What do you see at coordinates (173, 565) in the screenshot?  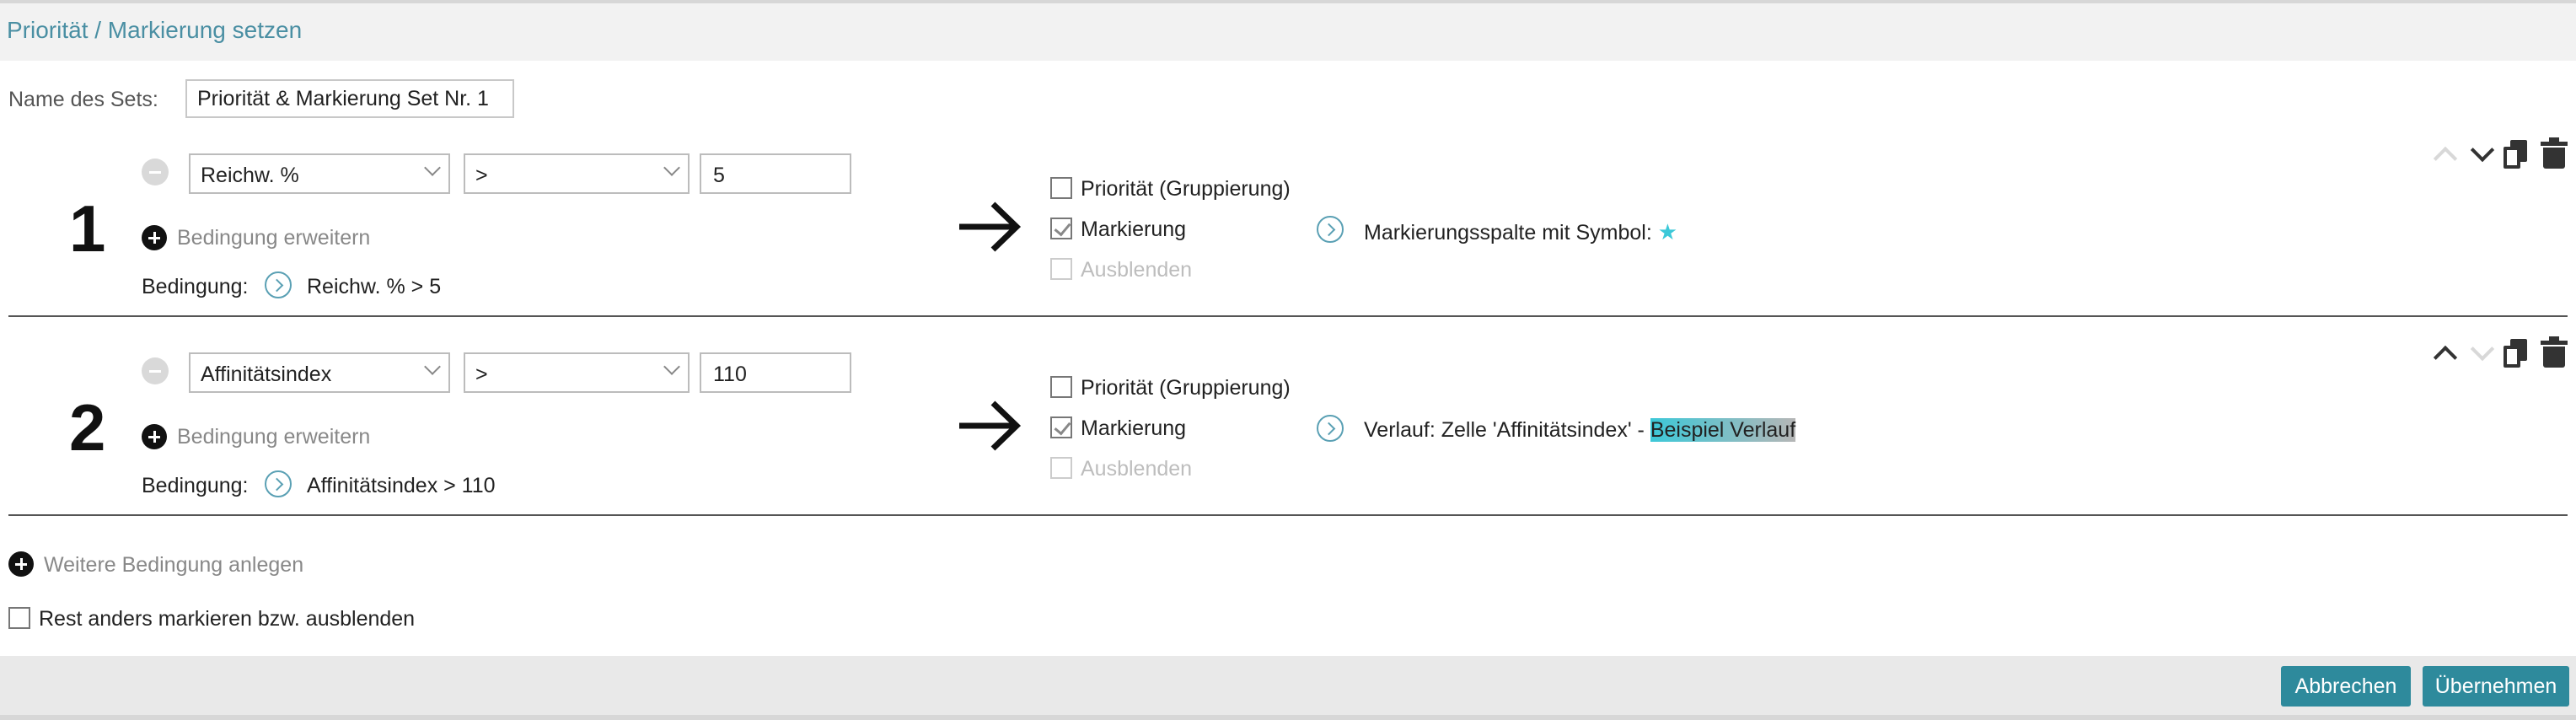 I see `add-condition-link: Weitere Bedingung anlegen` at bounding box center [173, 565].